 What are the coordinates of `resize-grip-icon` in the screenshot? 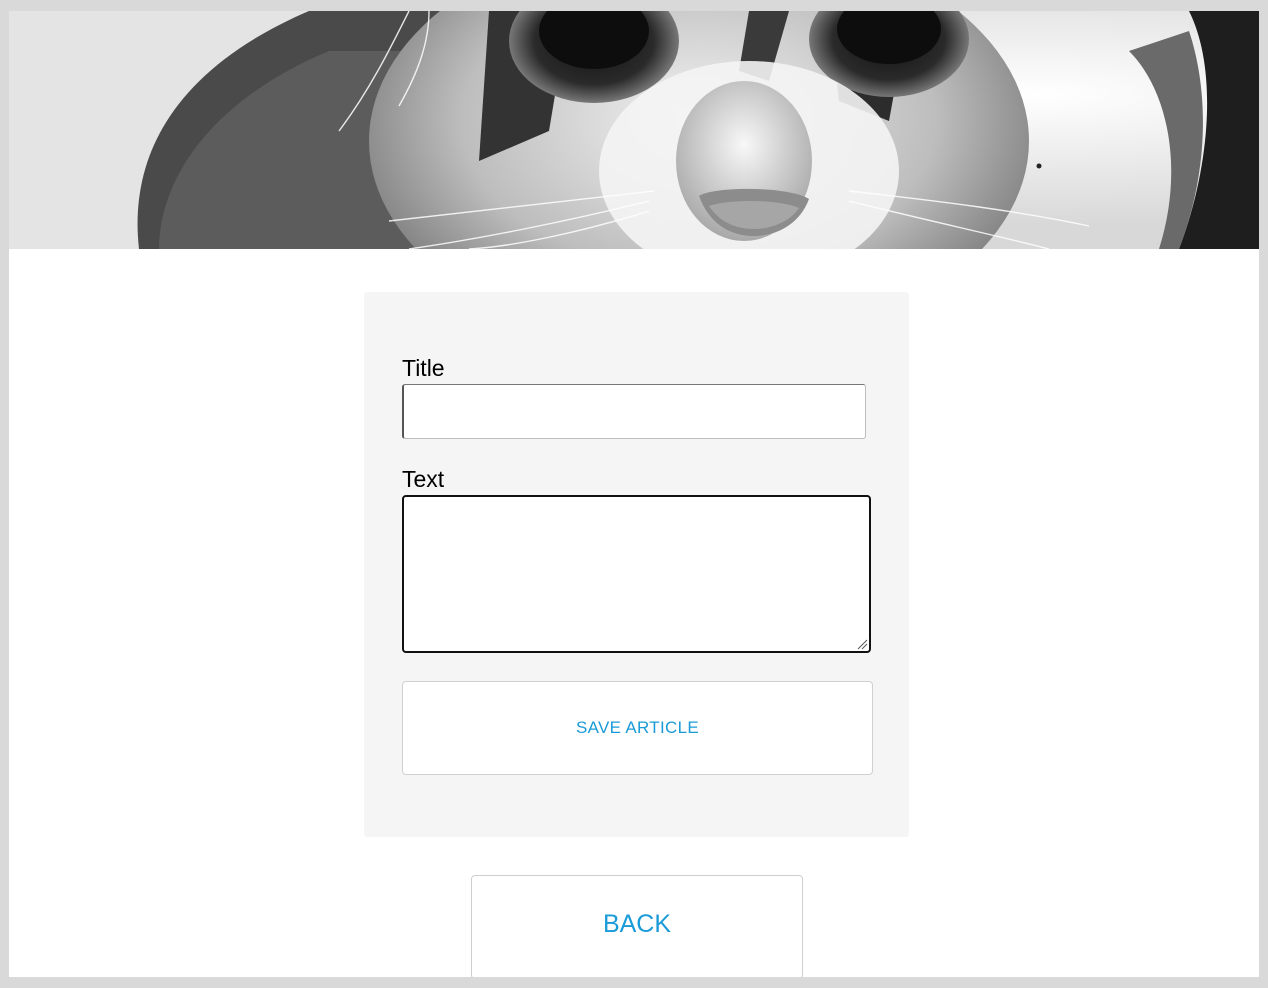 It's located at (862, 644).